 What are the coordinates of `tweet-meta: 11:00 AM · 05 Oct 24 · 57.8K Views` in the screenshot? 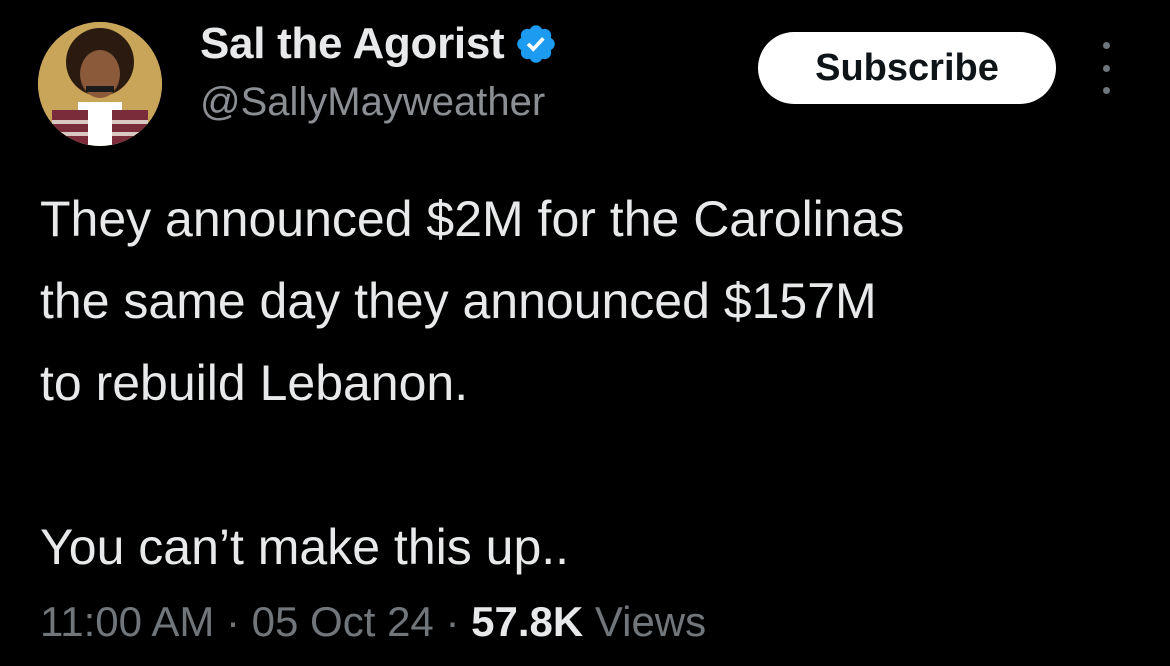 It's located at (373, 622).